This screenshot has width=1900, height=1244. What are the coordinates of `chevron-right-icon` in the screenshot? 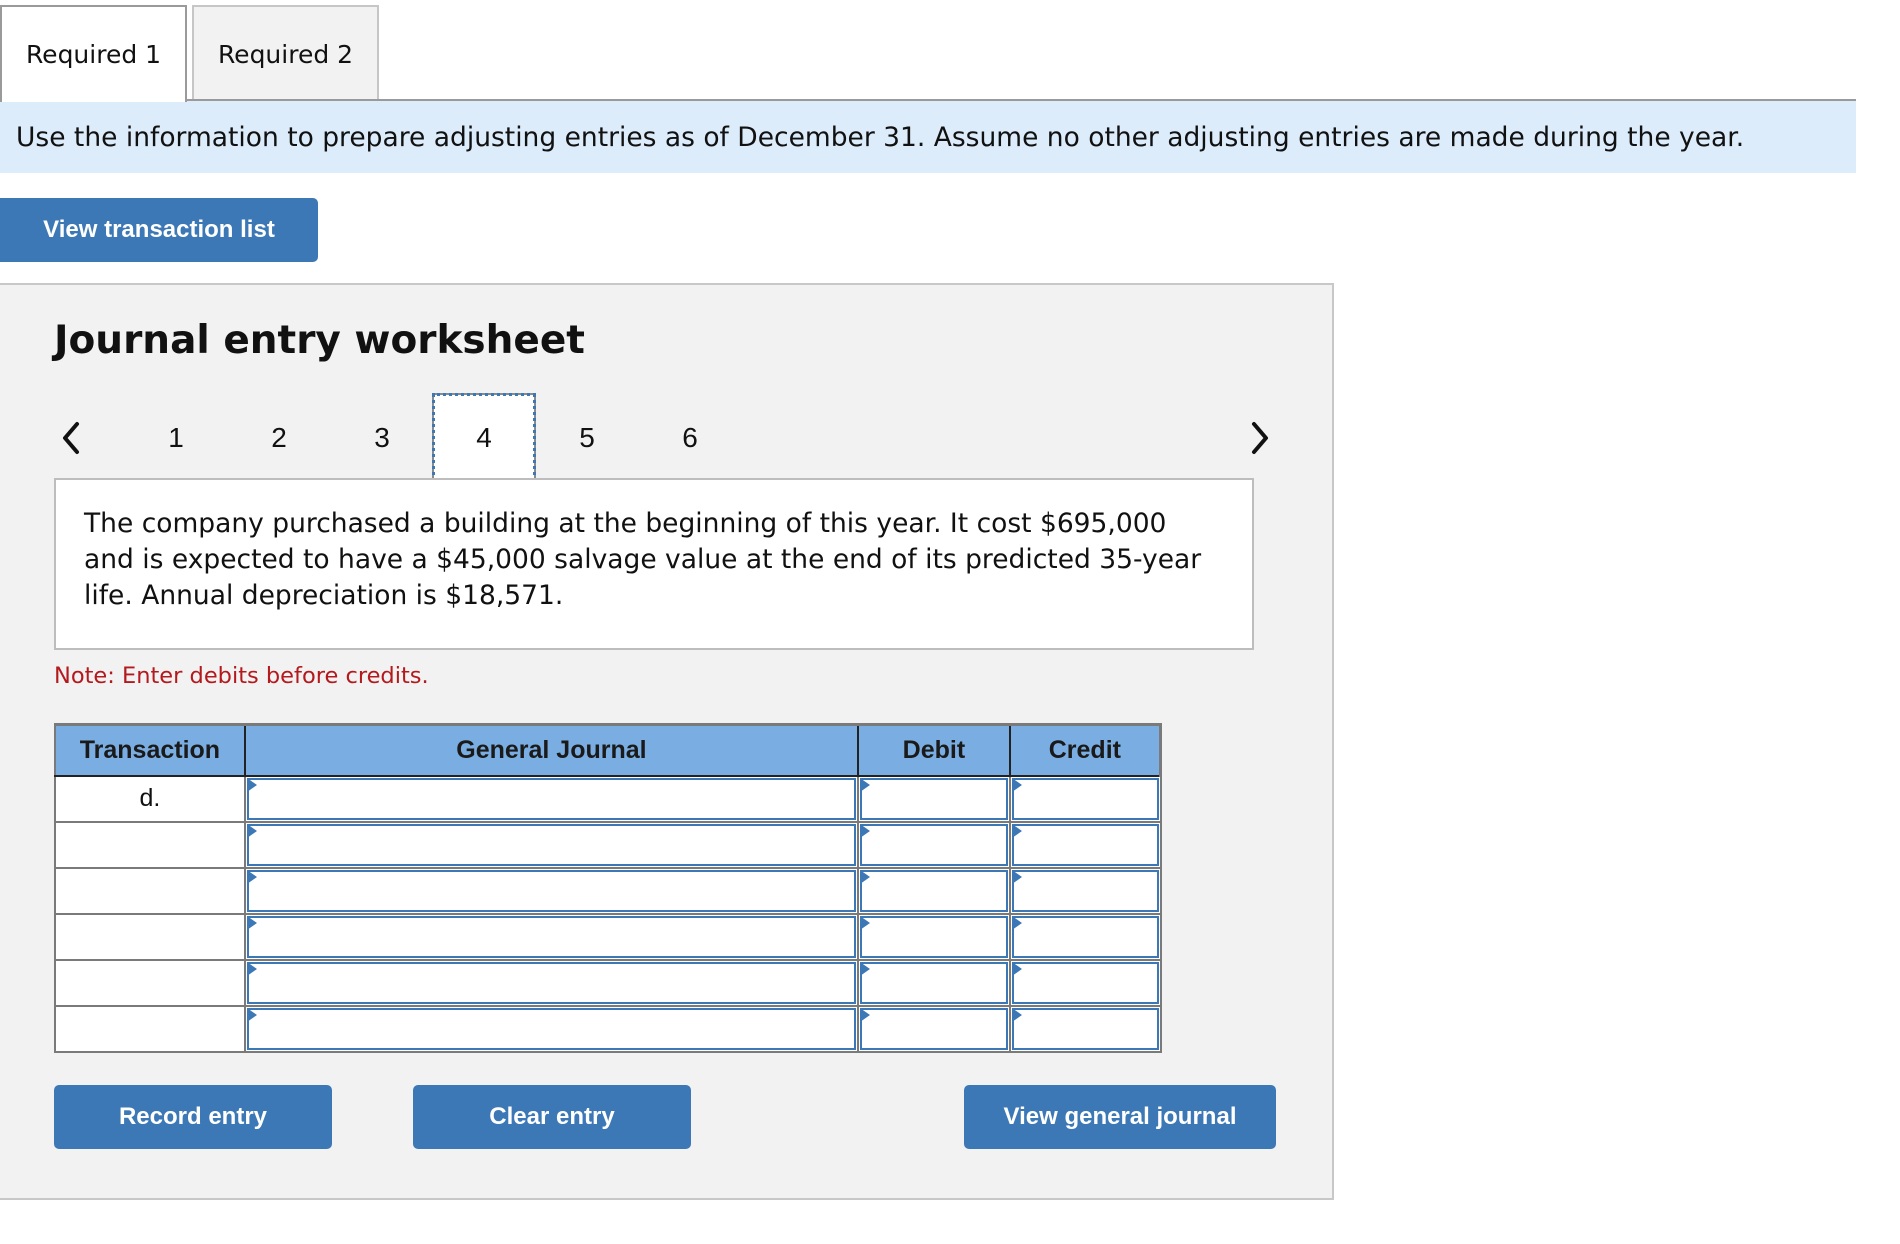 It's located at (1260, 438).